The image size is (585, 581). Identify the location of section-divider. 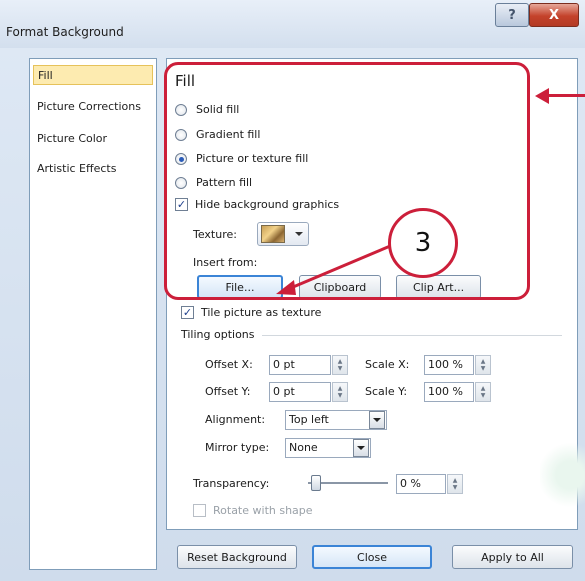
(412, 335).